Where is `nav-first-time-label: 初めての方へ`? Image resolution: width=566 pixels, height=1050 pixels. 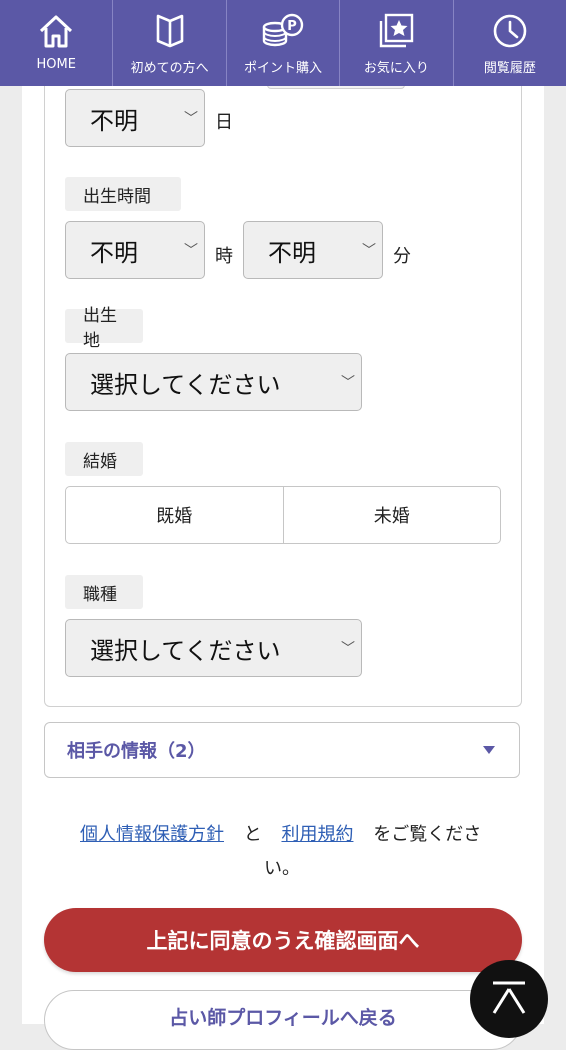
nav-first-time-label: 初めての方へ is located at coordinates (169, 68).